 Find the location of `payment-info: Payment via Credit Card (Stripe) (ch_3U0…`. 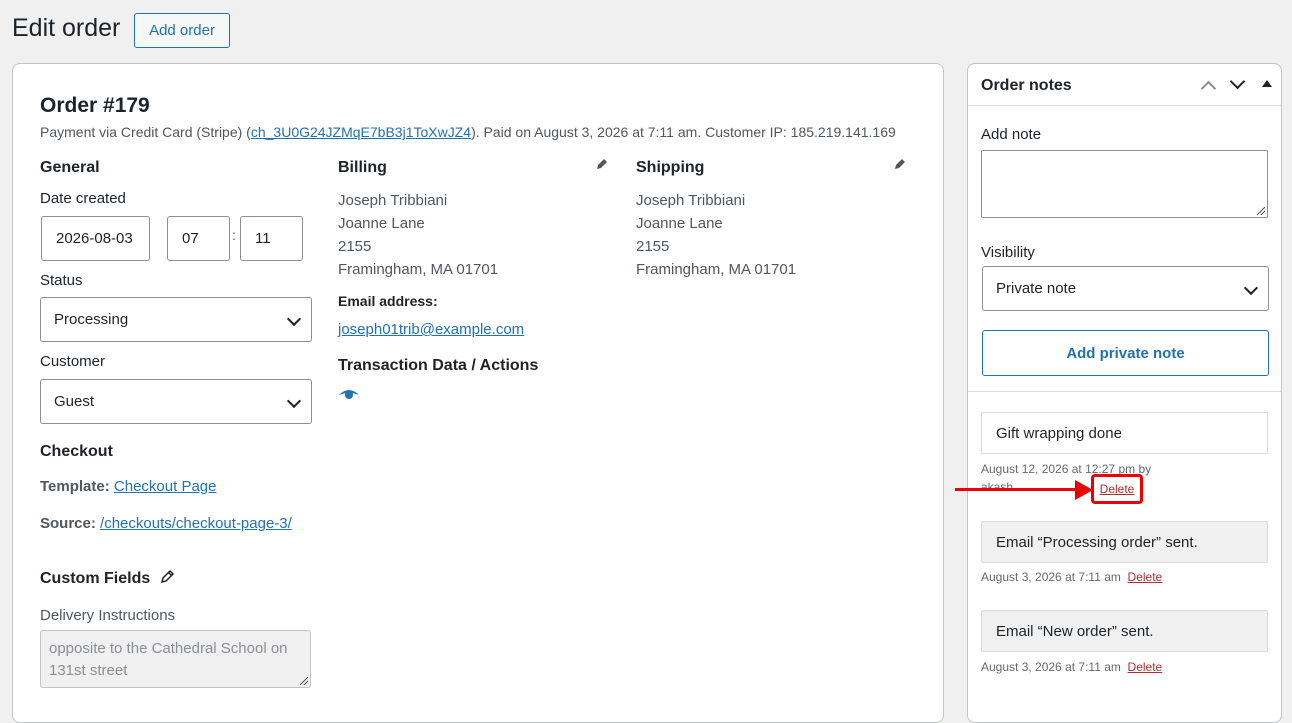

payment-info: Payment via Credit Card (Stripe) (ch_3U0… is located at coordinates (468, 132).